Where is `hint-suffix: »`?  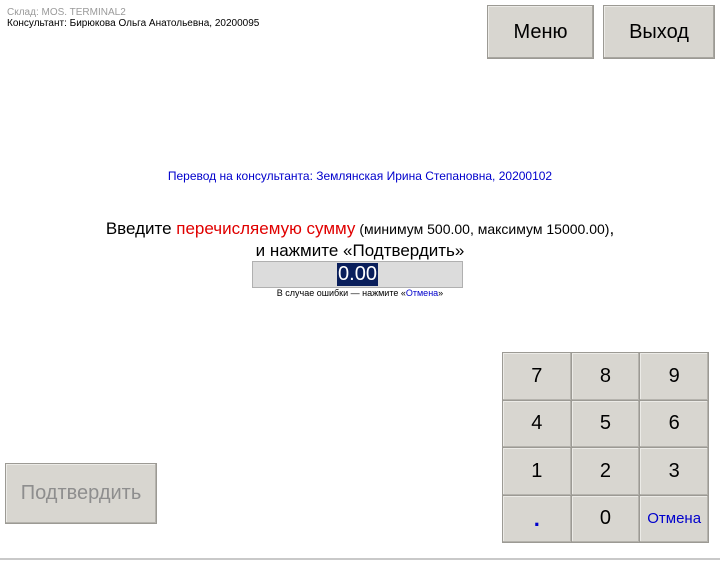 hint-suffix: » is located at coordinates (441, 293).